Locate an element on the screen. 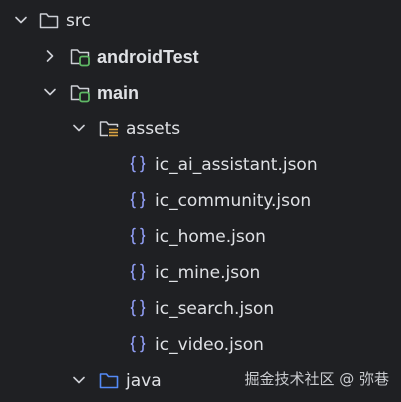 Image resolution: width=401 pixels, height=402 pixels. tree-node-file: ic_home.json is located at coordinates (200, 237).